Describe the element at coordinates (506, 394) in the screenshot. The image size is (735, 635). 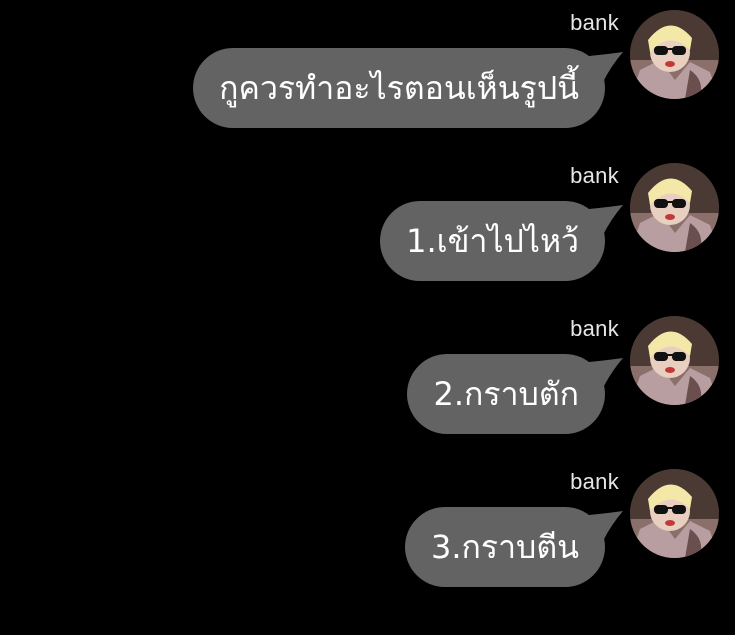
I see `message-bubble: 2.กราบตัก` at that location.